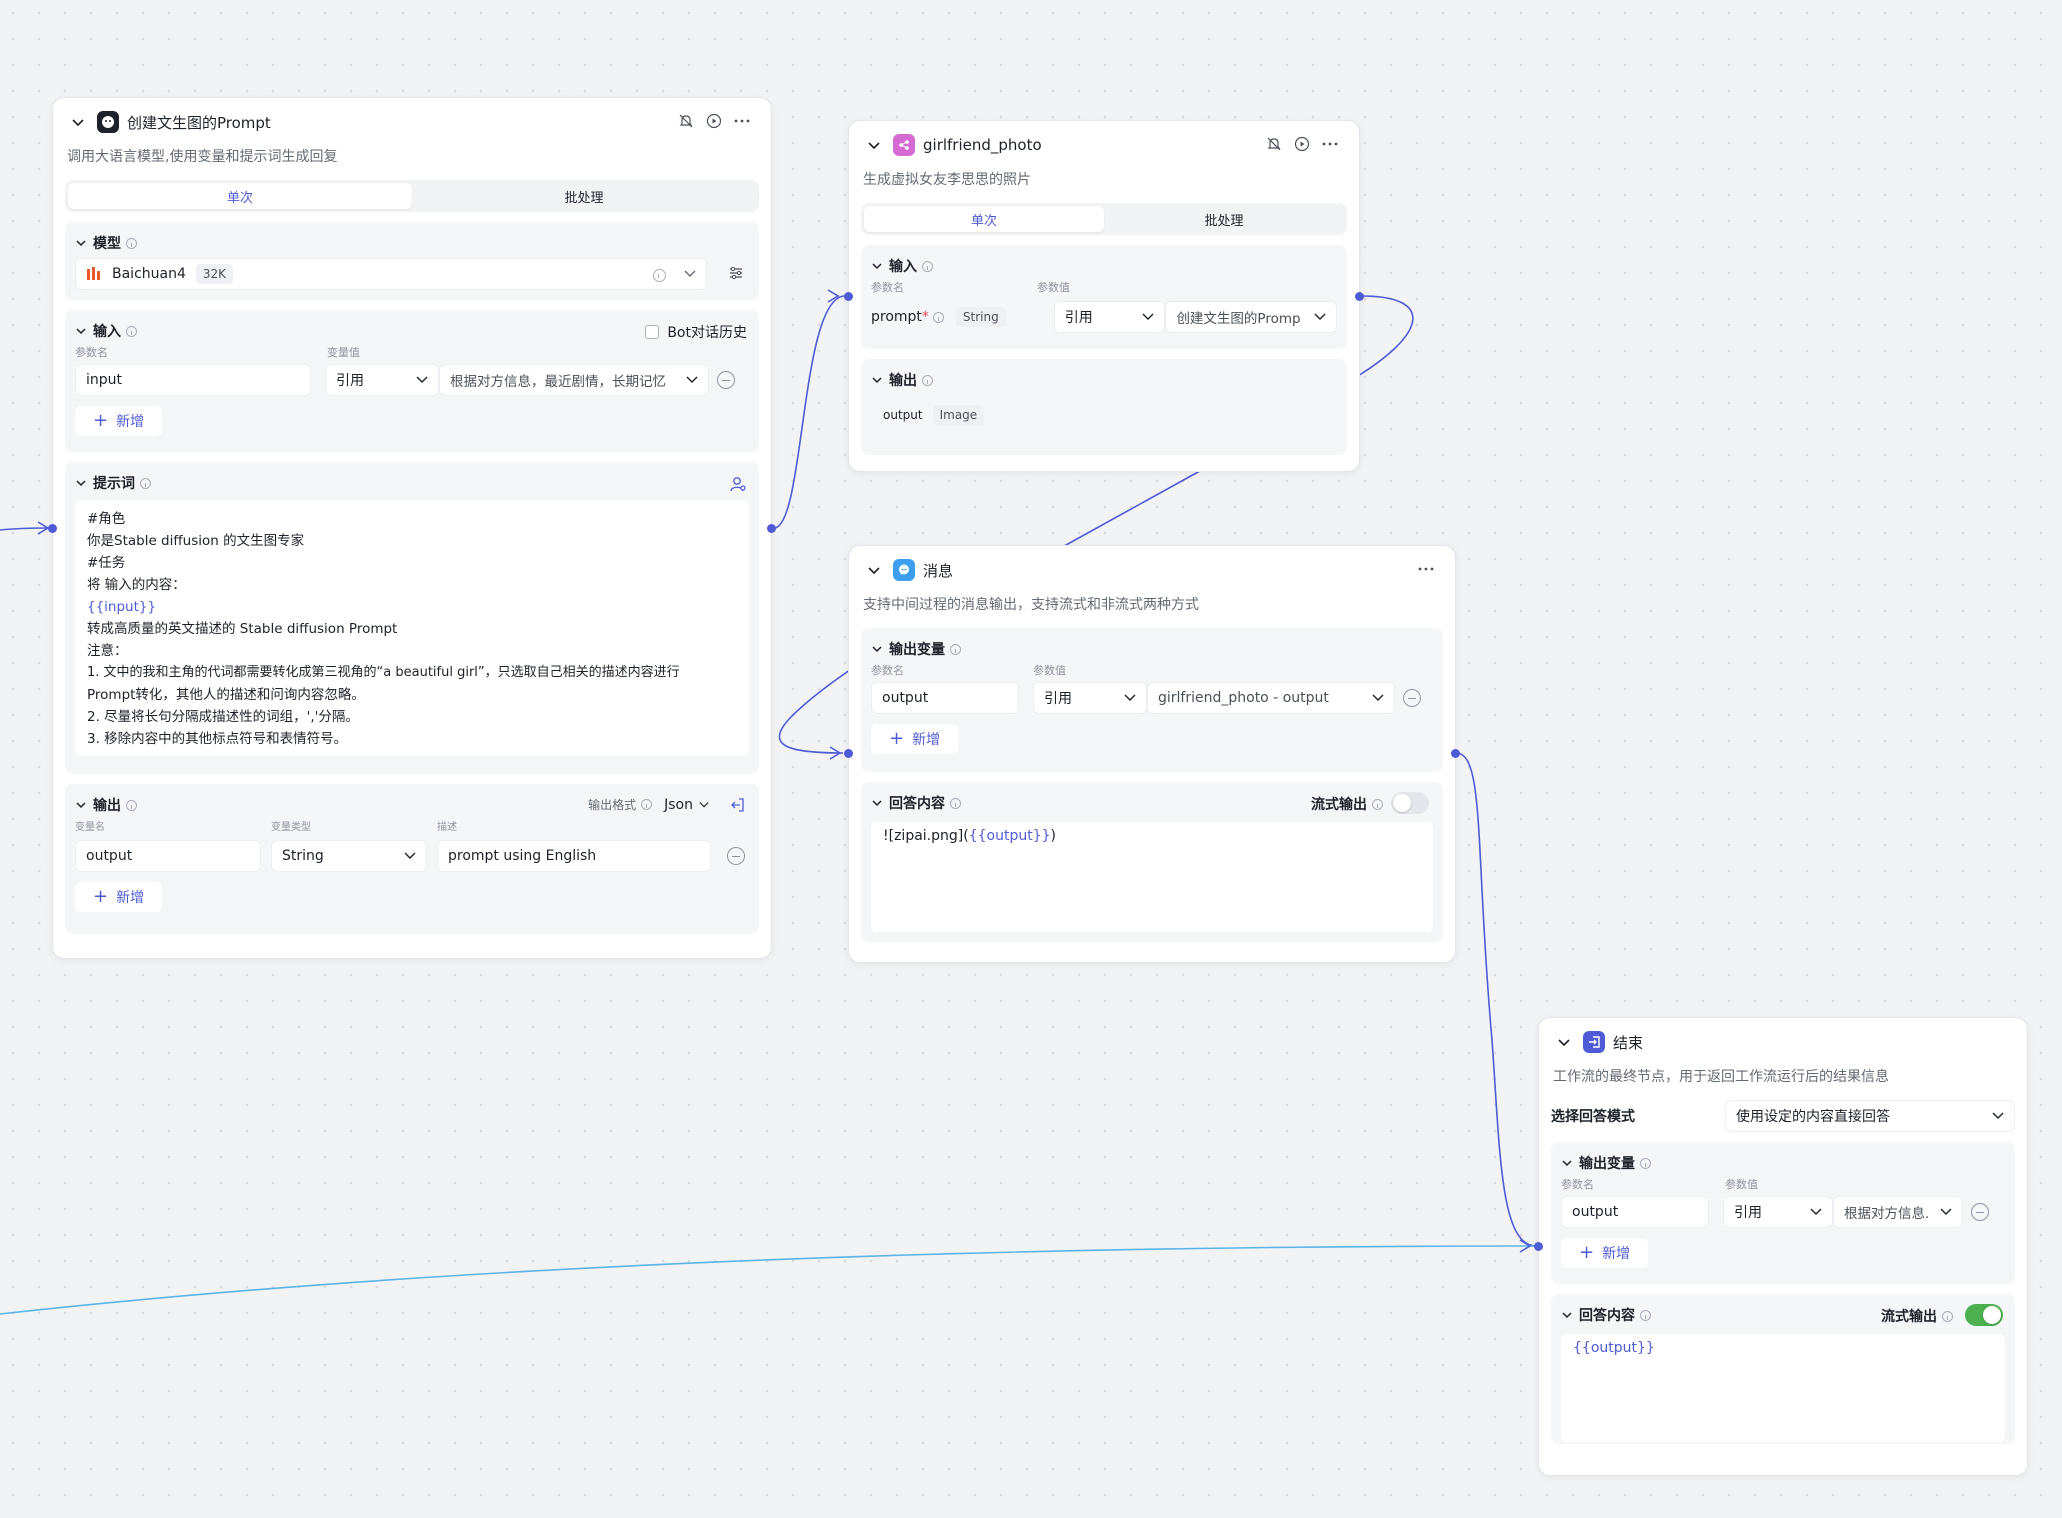 This screenshot has height=1518, width=2062. Describe the element at coordinates (108, 122) in the screenshot. I see `llm-icon` at that location.